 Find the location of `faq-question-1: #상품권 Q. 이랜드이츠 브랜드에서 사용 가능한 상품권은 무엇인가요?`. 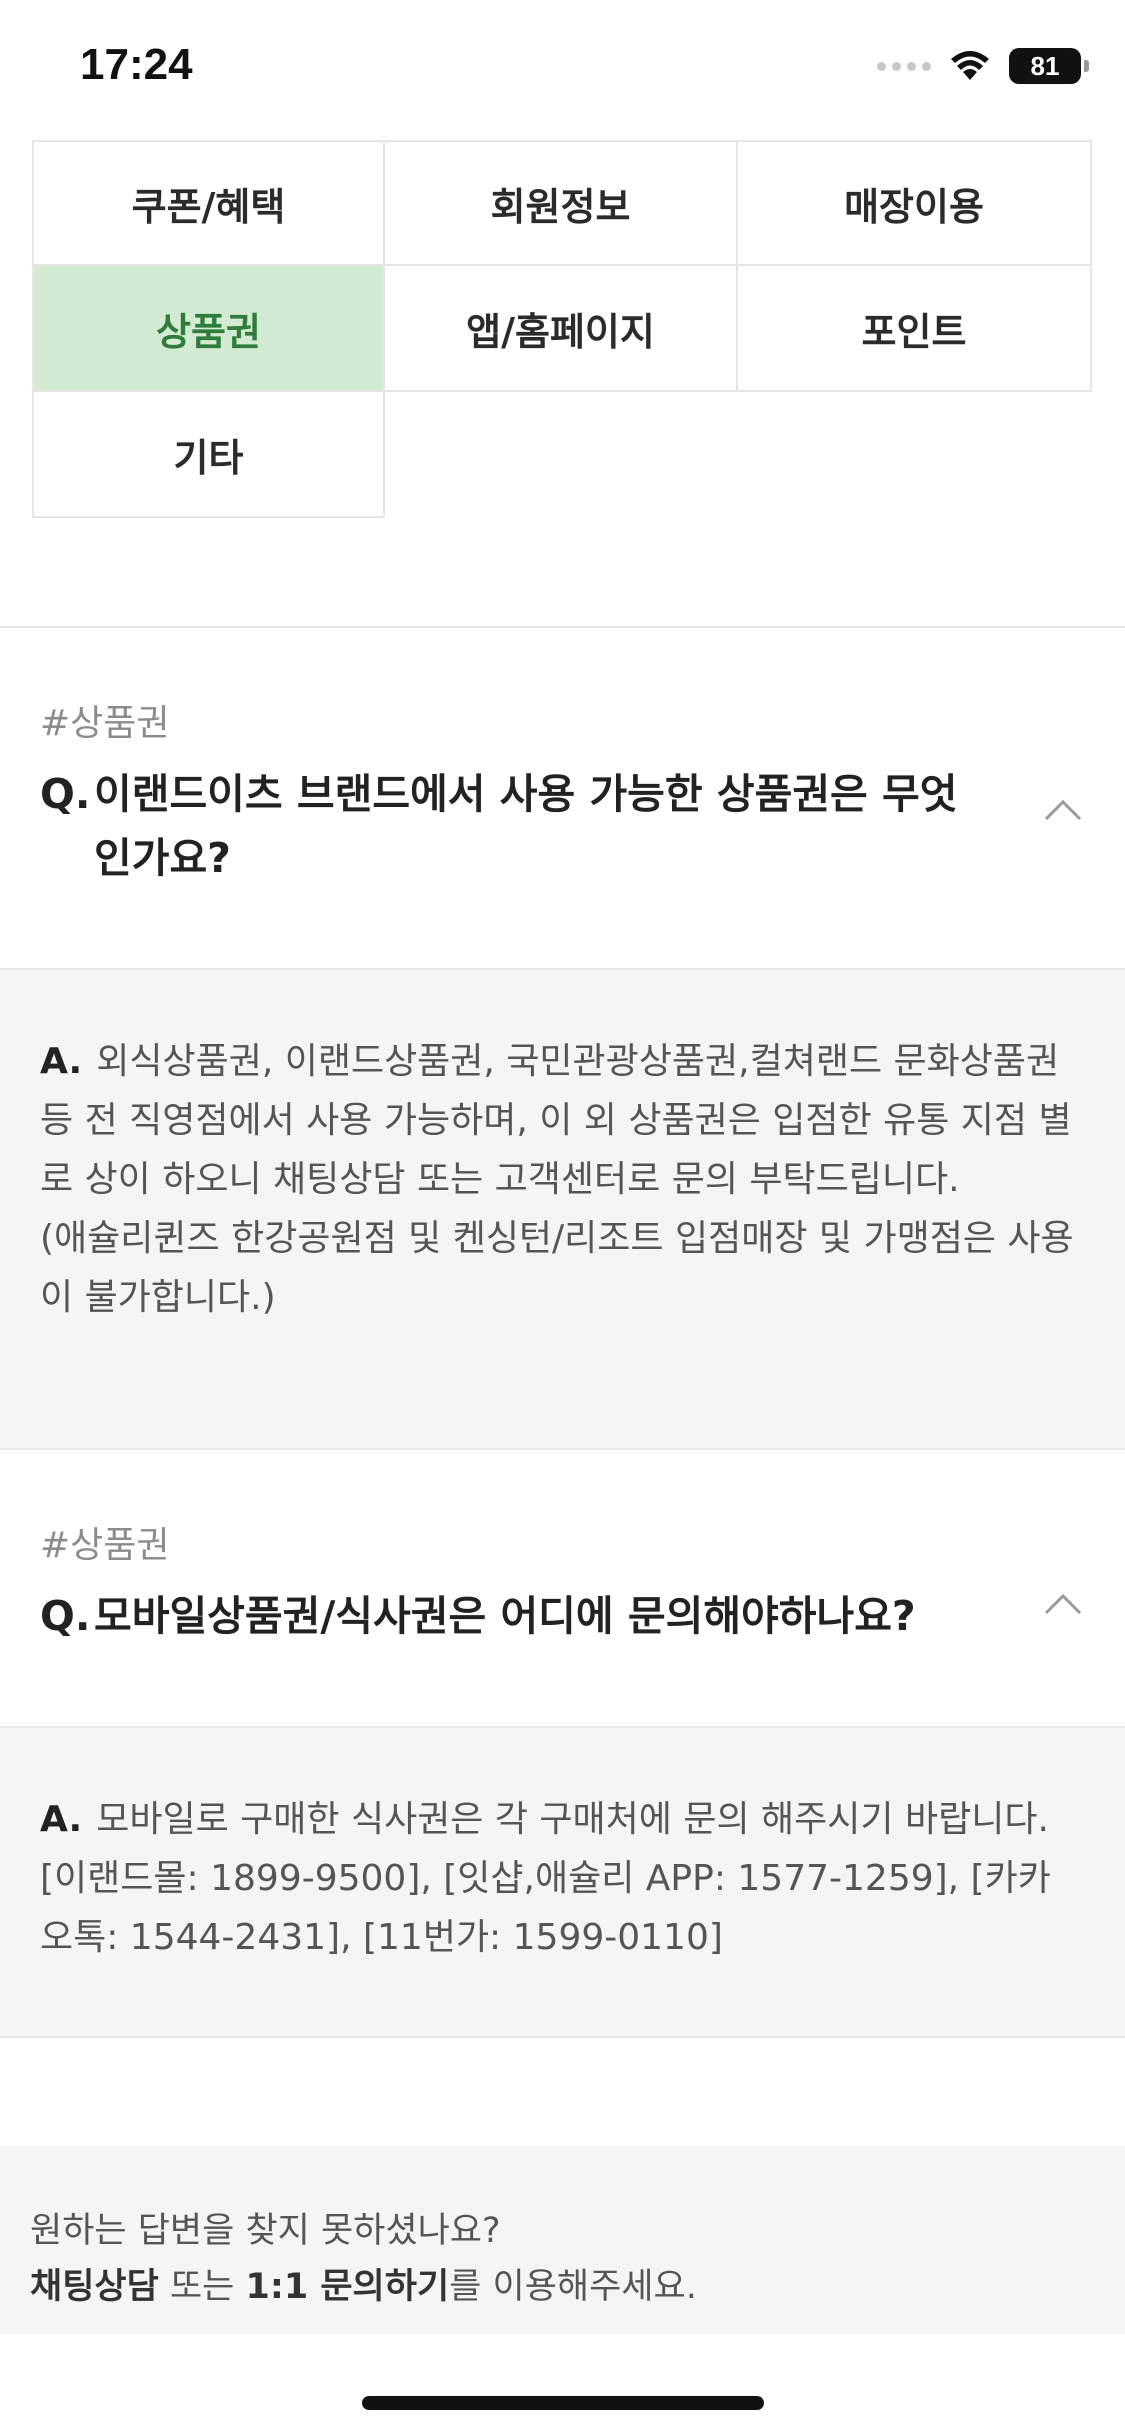

faq-question-1: #상품권 Q. 이랜드이츠 브랜드에서 사용 가능한 상품권은 무엇인가요? is located at coordinates (562, 798).